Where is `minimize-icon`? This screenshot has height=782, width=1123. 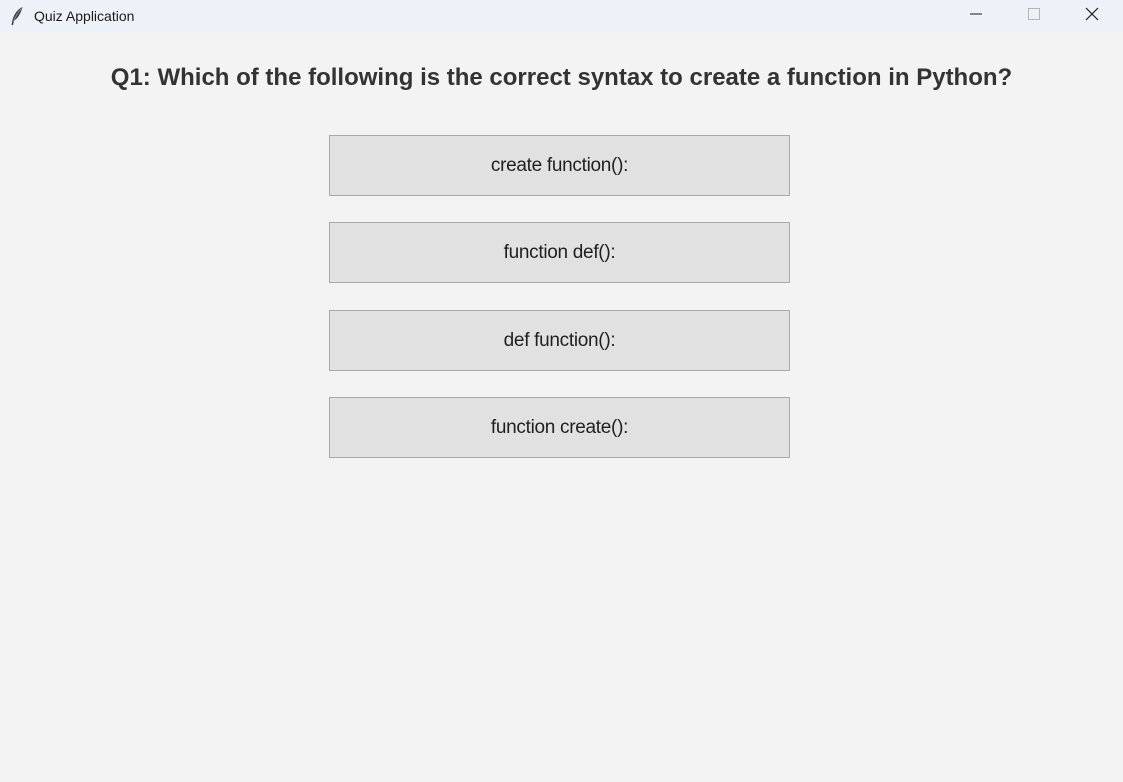 minimize-icon is located at coordinates (976, 16).